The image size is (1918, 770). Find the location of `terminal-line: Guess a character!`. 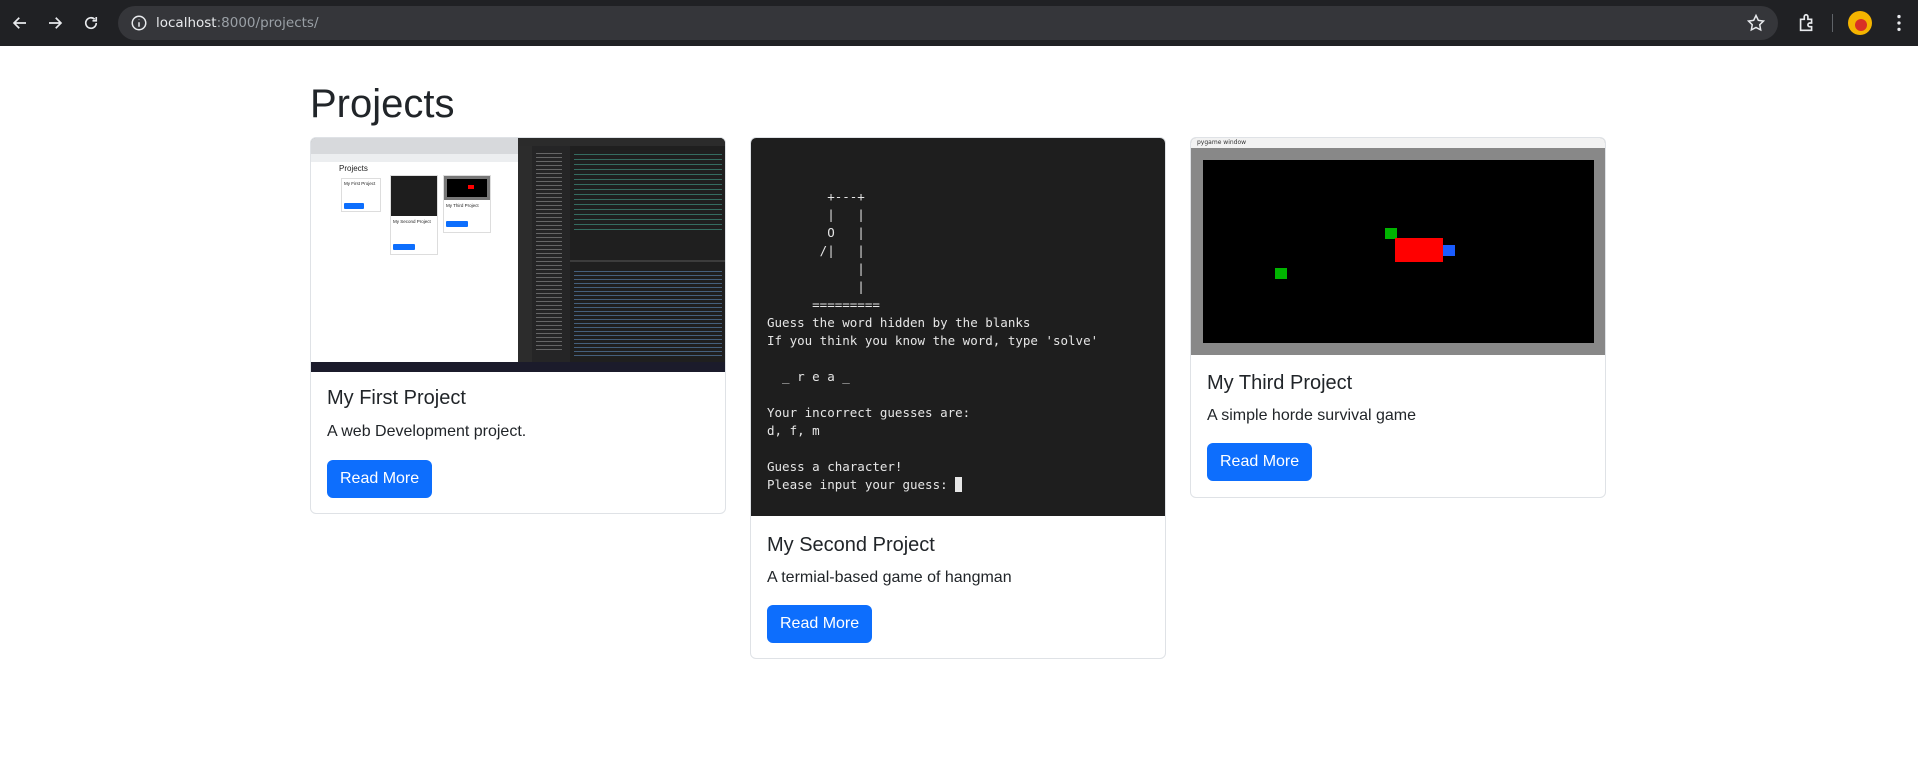

terminal-line: Guess a character! is located at coordinates (835, 466).